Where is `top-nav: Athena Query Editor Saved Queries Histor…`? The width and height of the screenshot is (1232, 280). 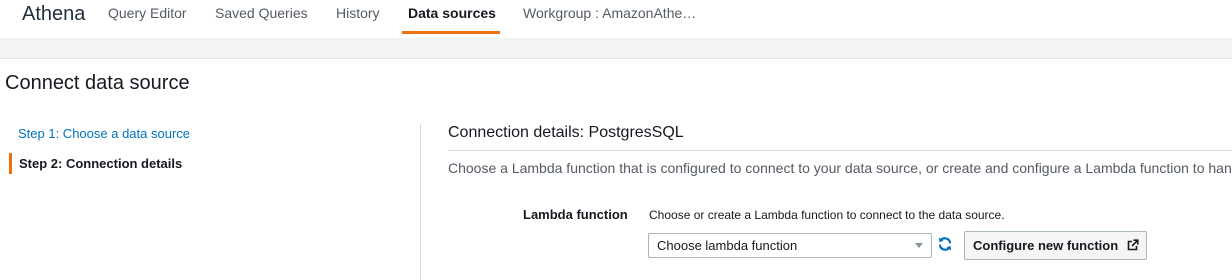
top-nav: Athena Query Editor Saved Queries Histor… is located at coordinates (616, 19).